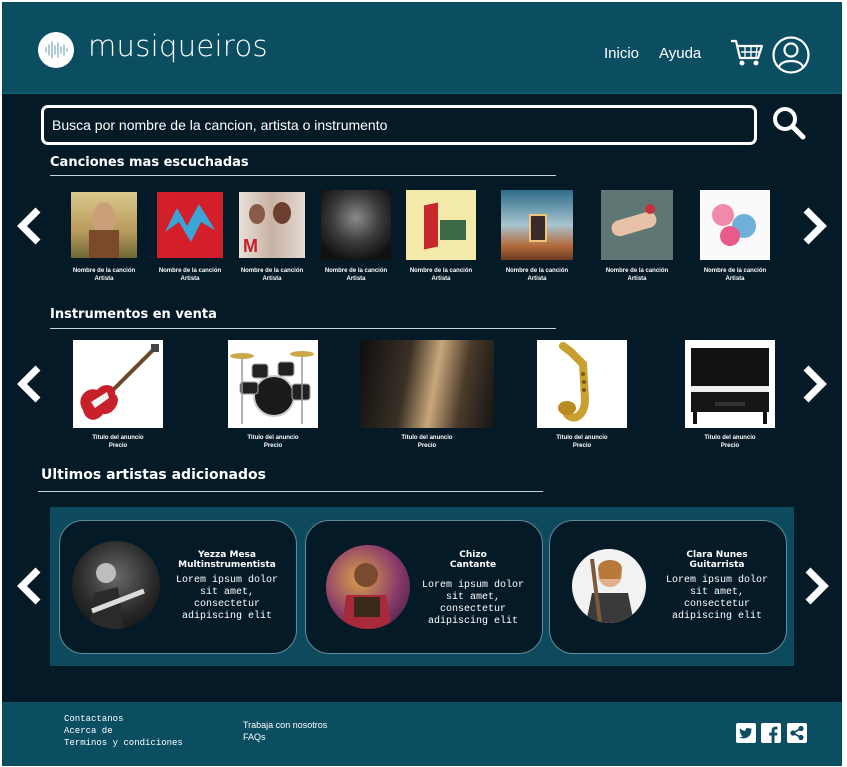  I want to click on artist-name: Chizo, so click(473, 555).